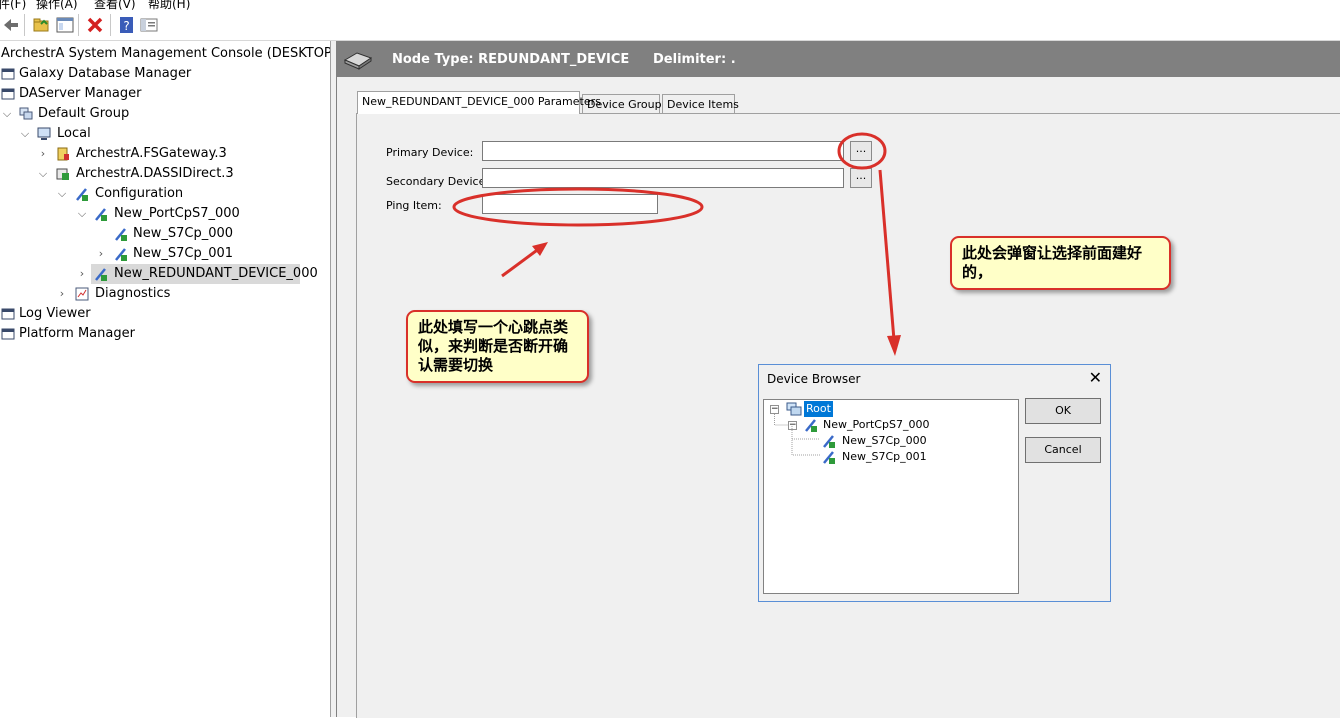 This screenshot has width=1340, height=718. I want to click on tree-item-label: ArchestrA.FSGateway.3, so click(151, 153).